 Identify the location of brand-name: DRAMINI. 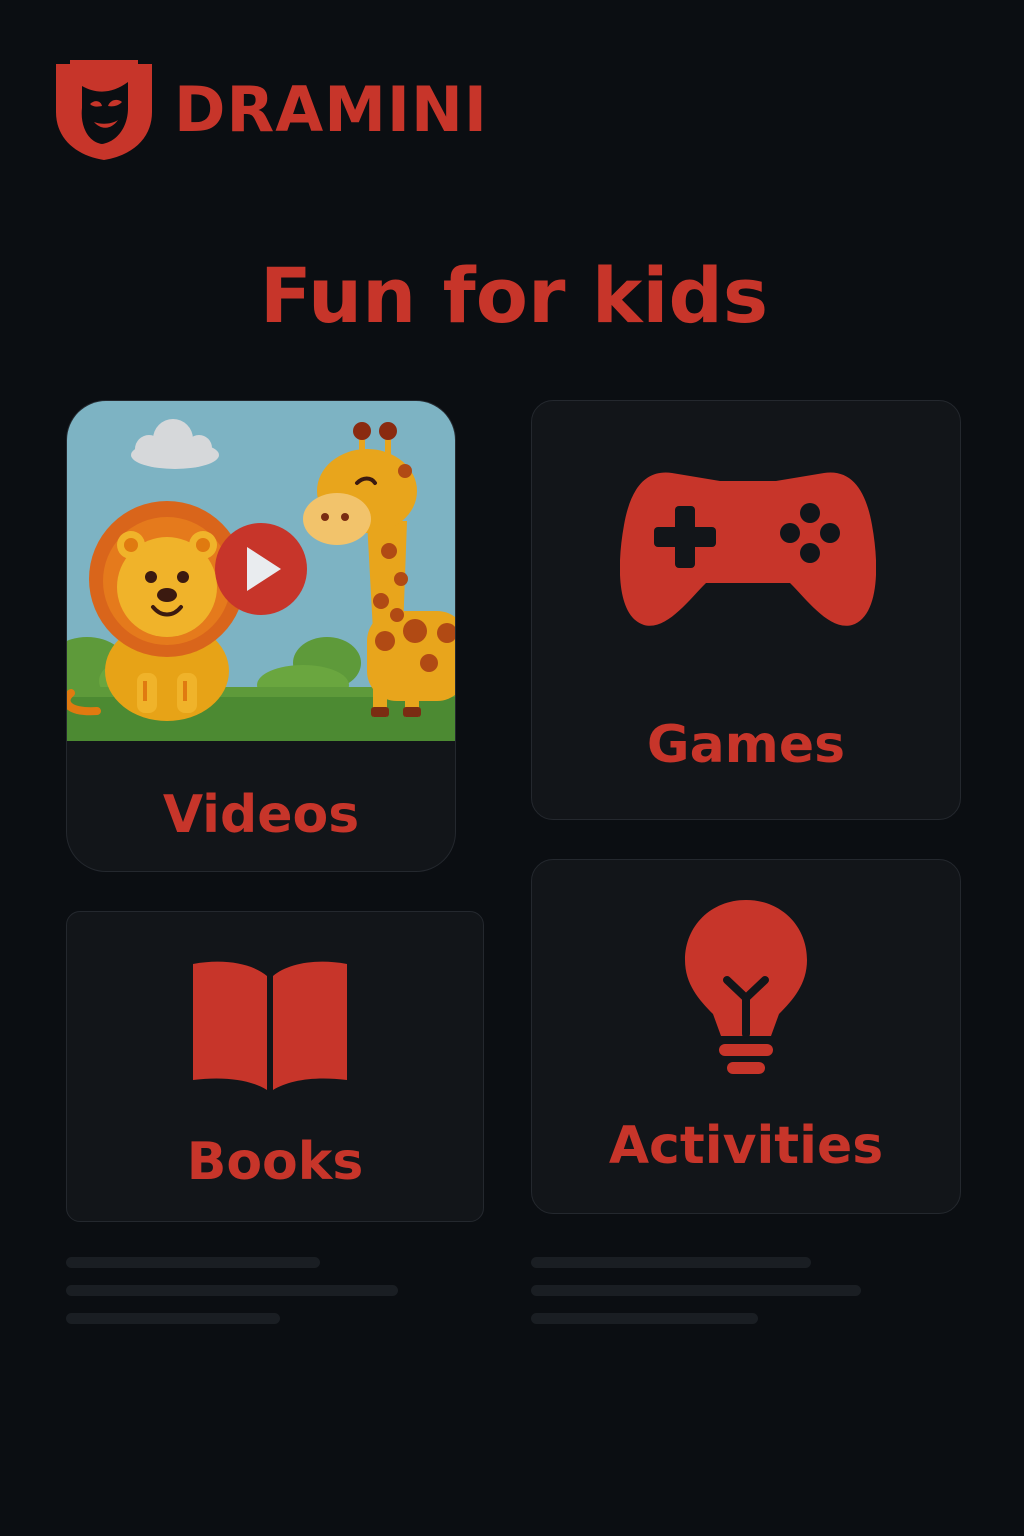
(331, 109).